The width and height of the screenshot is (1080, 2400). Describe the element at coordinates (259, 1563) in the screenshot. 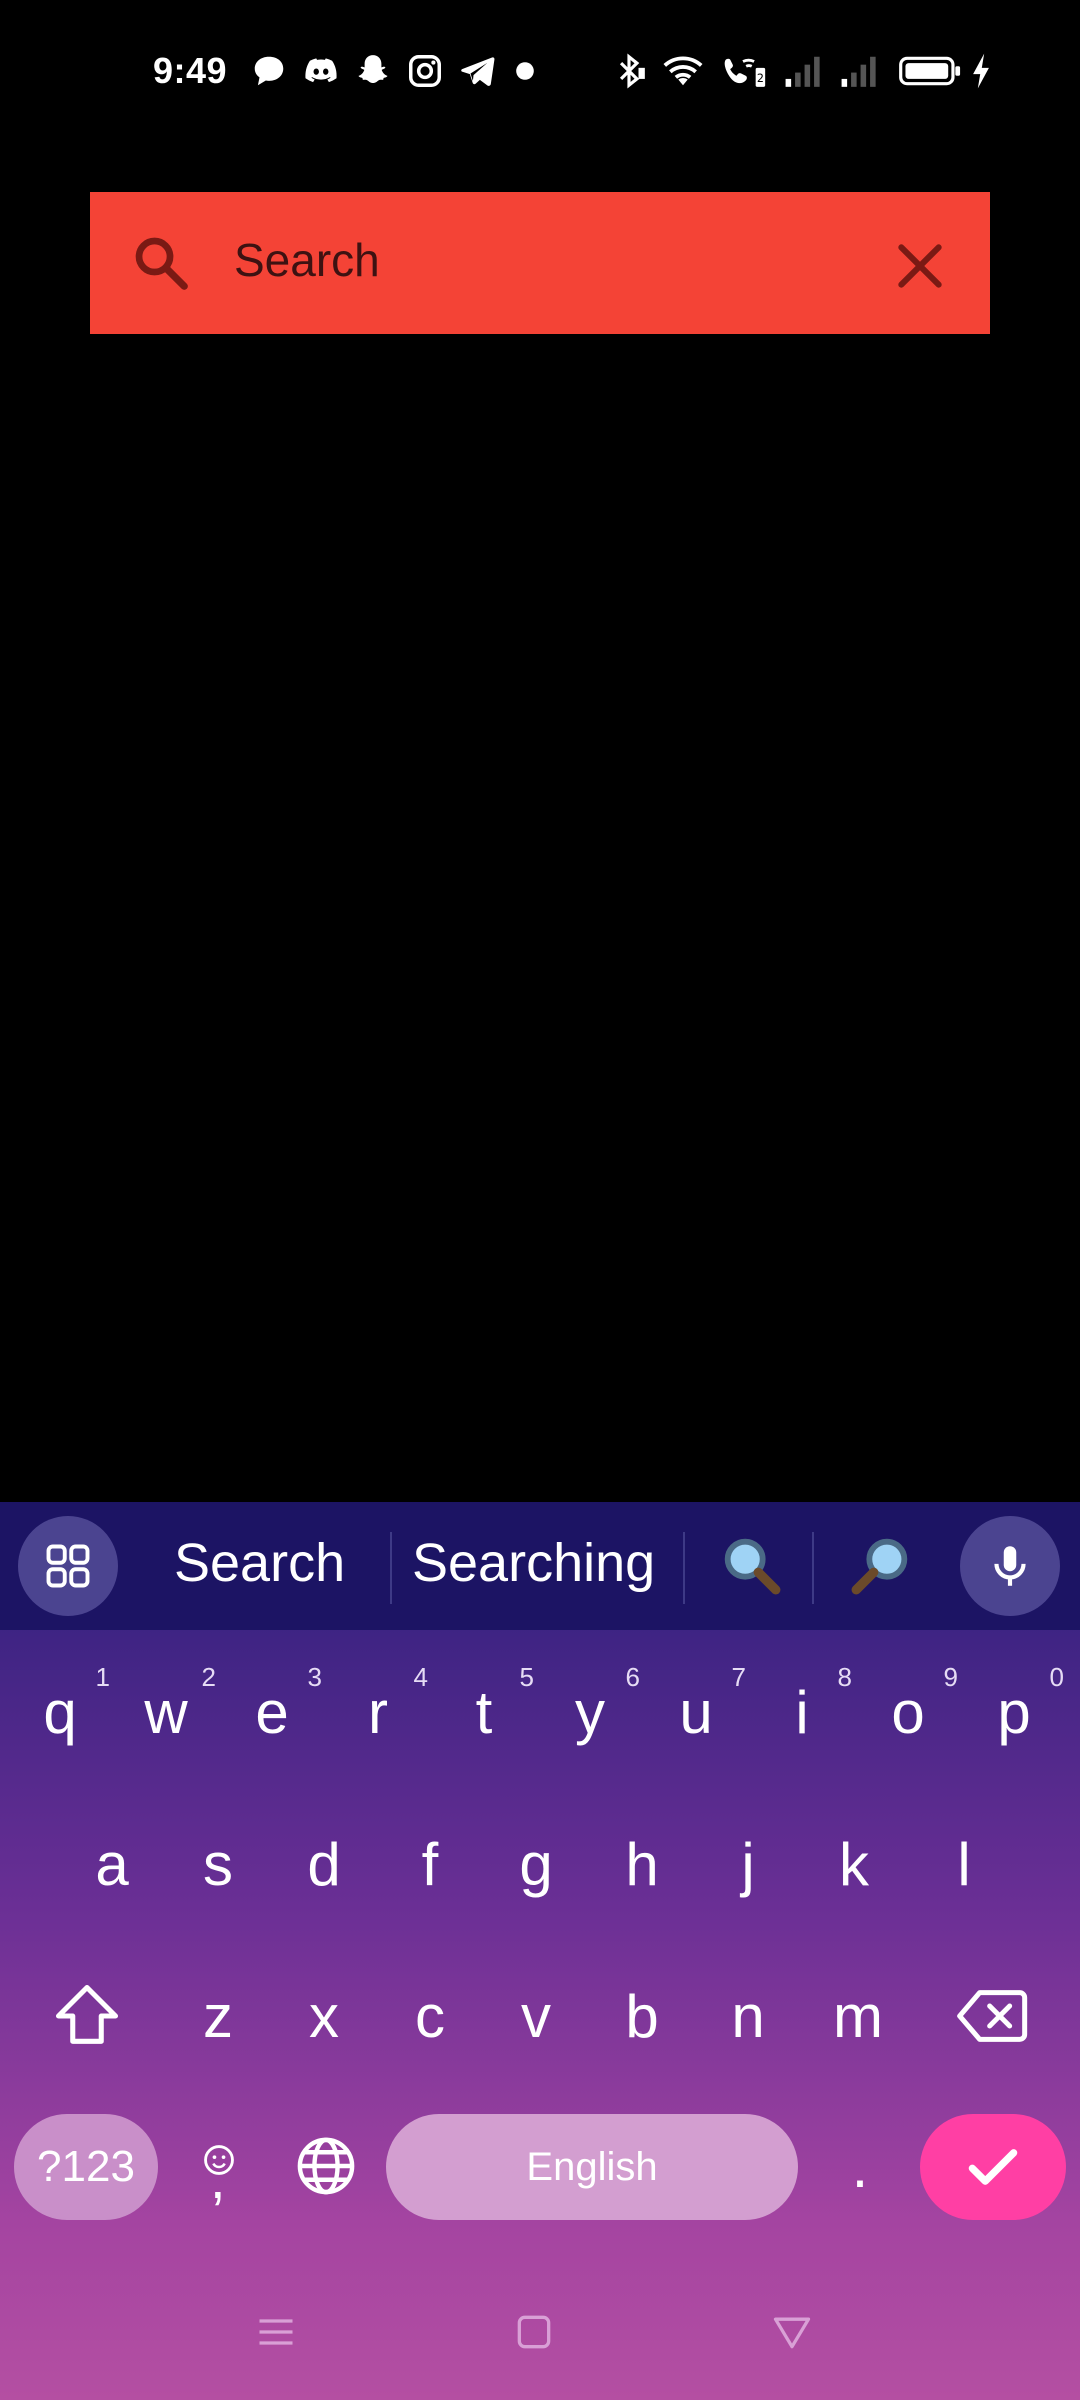

I see `suggestion-1: Search` at that location.